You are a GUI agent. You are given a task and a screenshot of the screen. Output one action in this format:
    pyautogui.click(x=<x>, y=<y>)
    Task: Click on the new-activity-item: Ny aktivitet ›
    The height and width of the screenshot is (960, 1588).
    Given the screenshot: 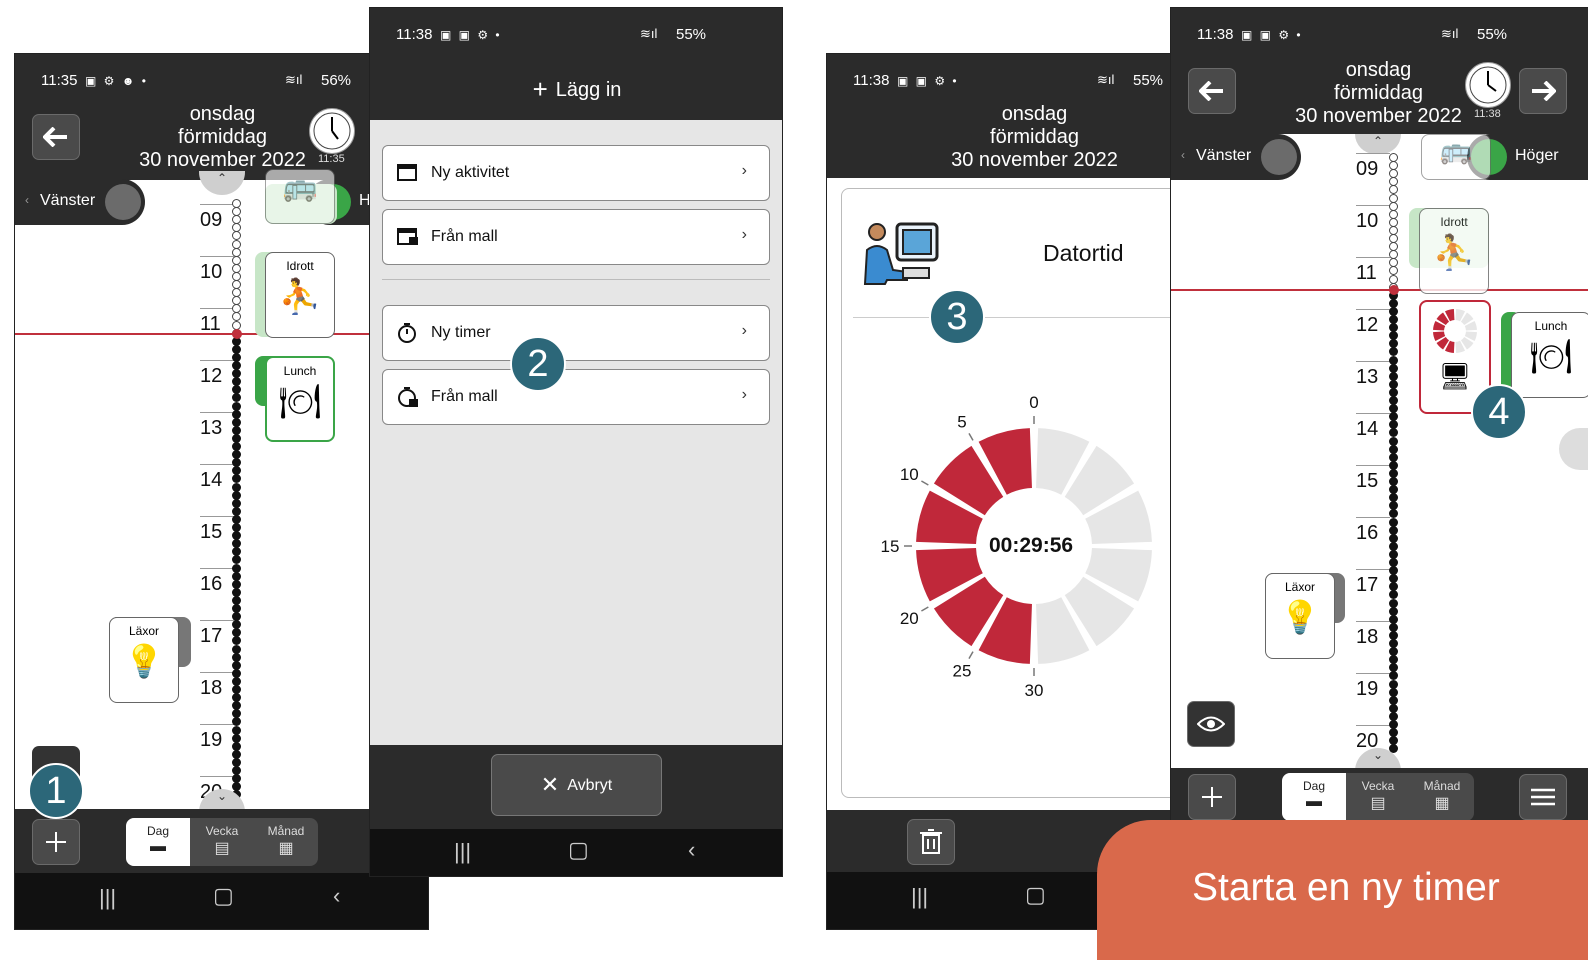 What is the action you would take?
    pyautogui.click(x=576, y=173)
    